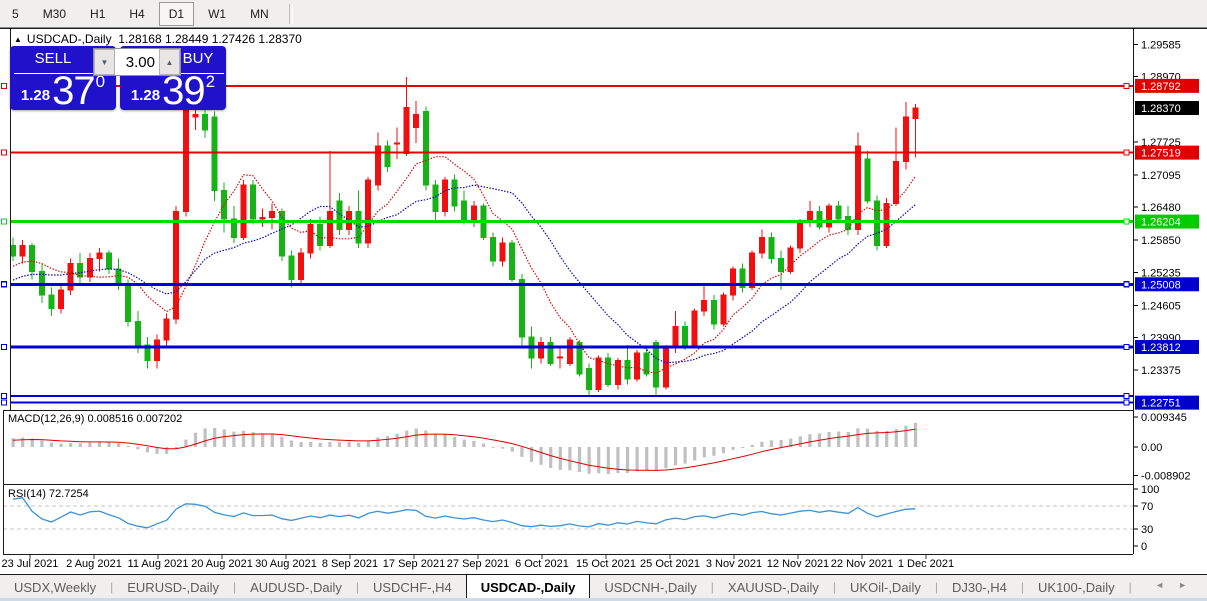 The width and height of the screenshot is (1207, 601). Describe the element at coordinates (176, 13) in the screenshot. I see `timeframe-button-d1: D1` at that location.